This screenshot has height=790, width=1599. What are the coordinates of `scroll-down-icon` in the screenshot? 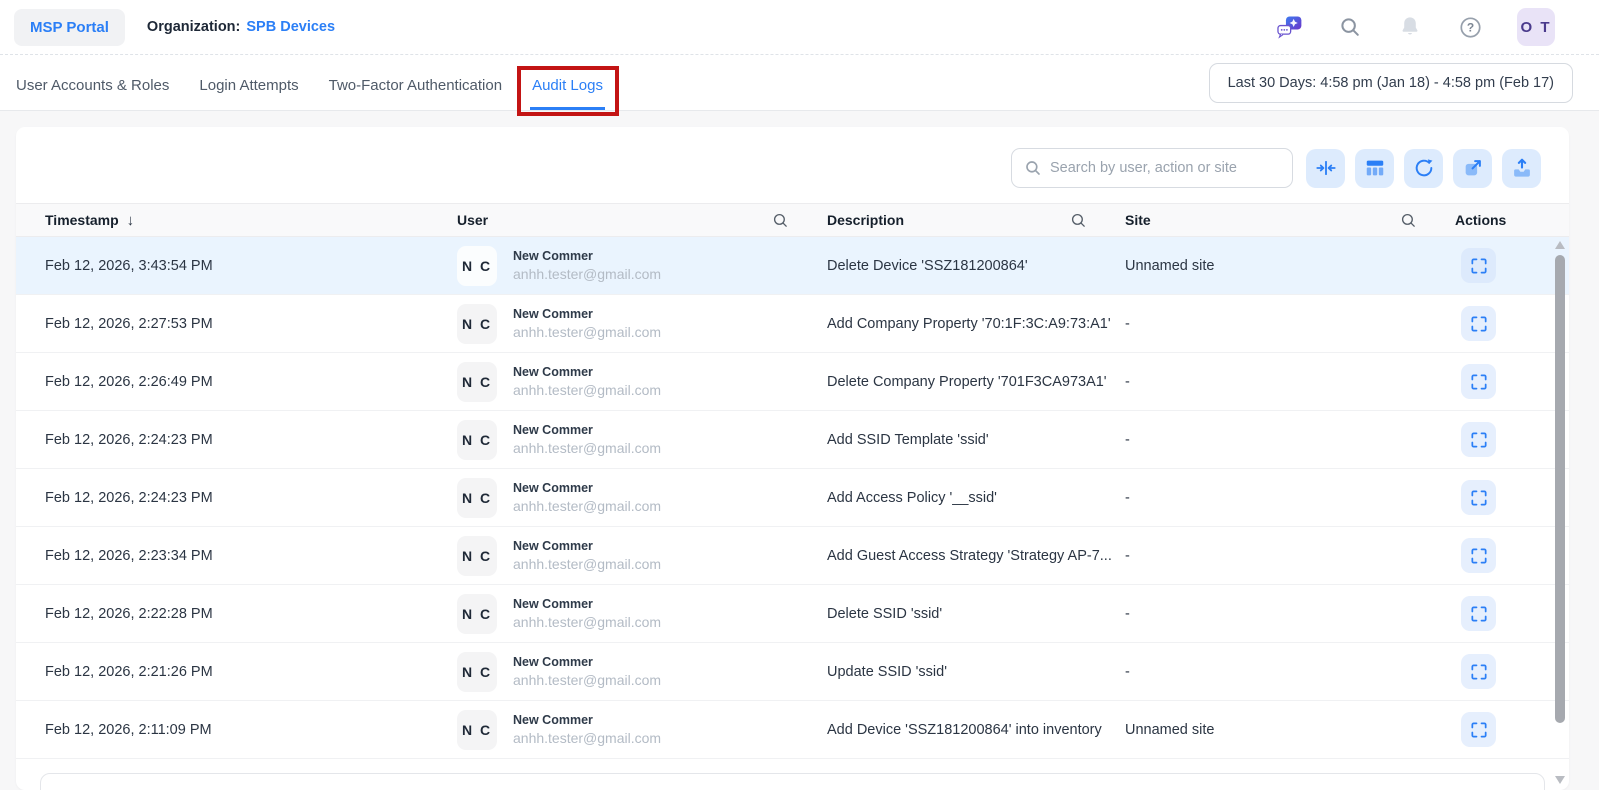 It's located at (1560, 780).